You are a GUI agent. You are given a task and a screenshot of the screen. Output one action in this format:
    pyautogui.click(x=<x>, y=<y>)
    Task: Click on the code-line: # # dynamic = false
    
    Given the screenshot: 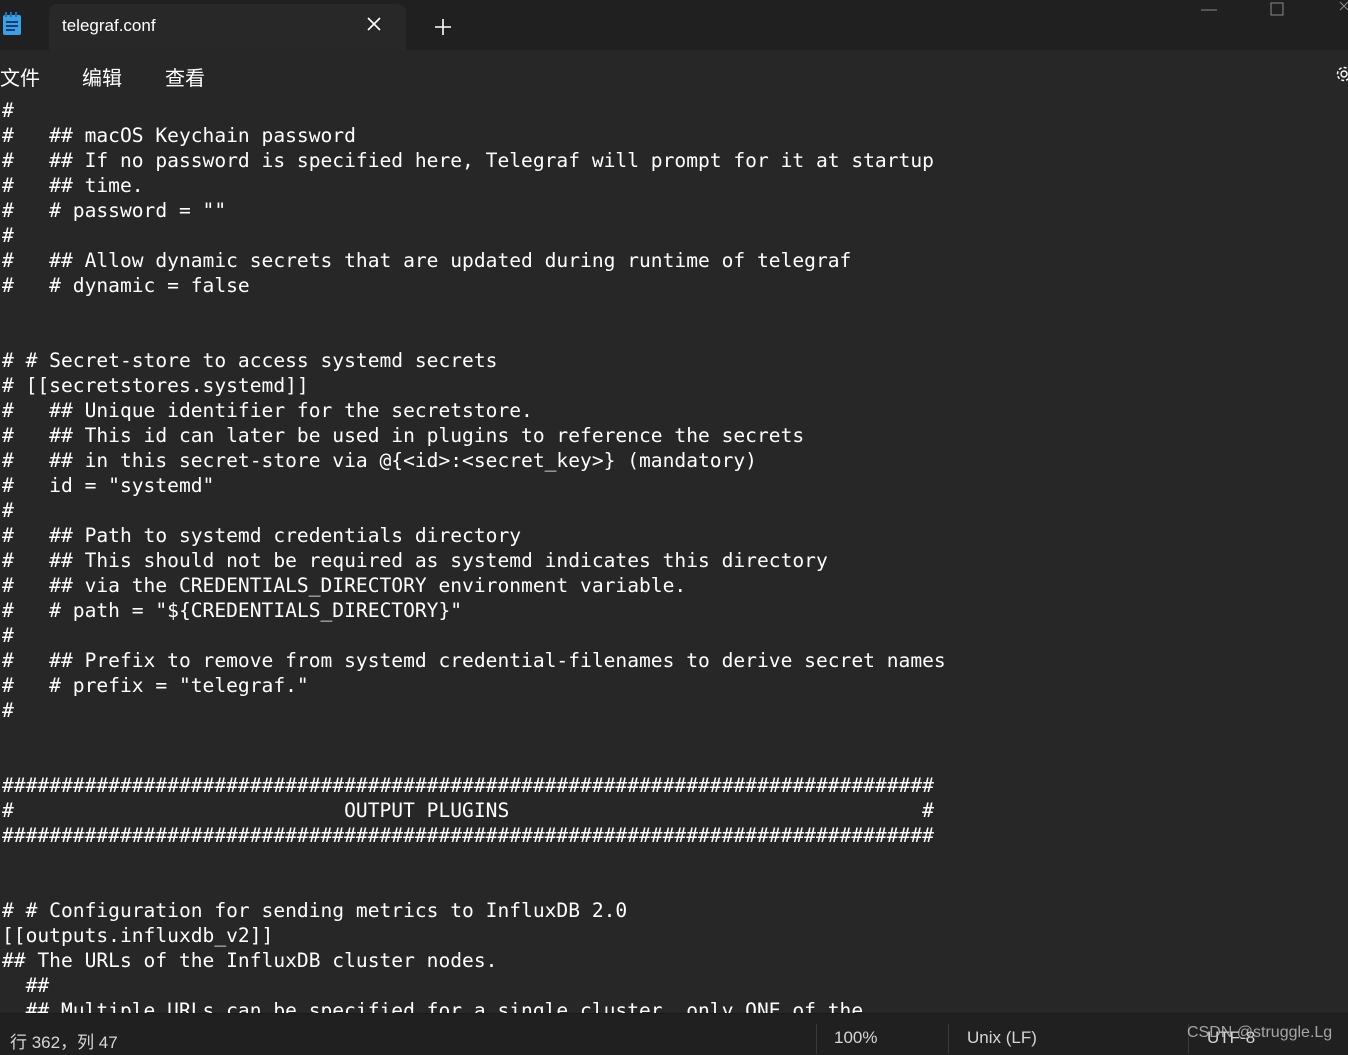 What is the action you would take?
    pyautogui.click(x=474, y=285)
    